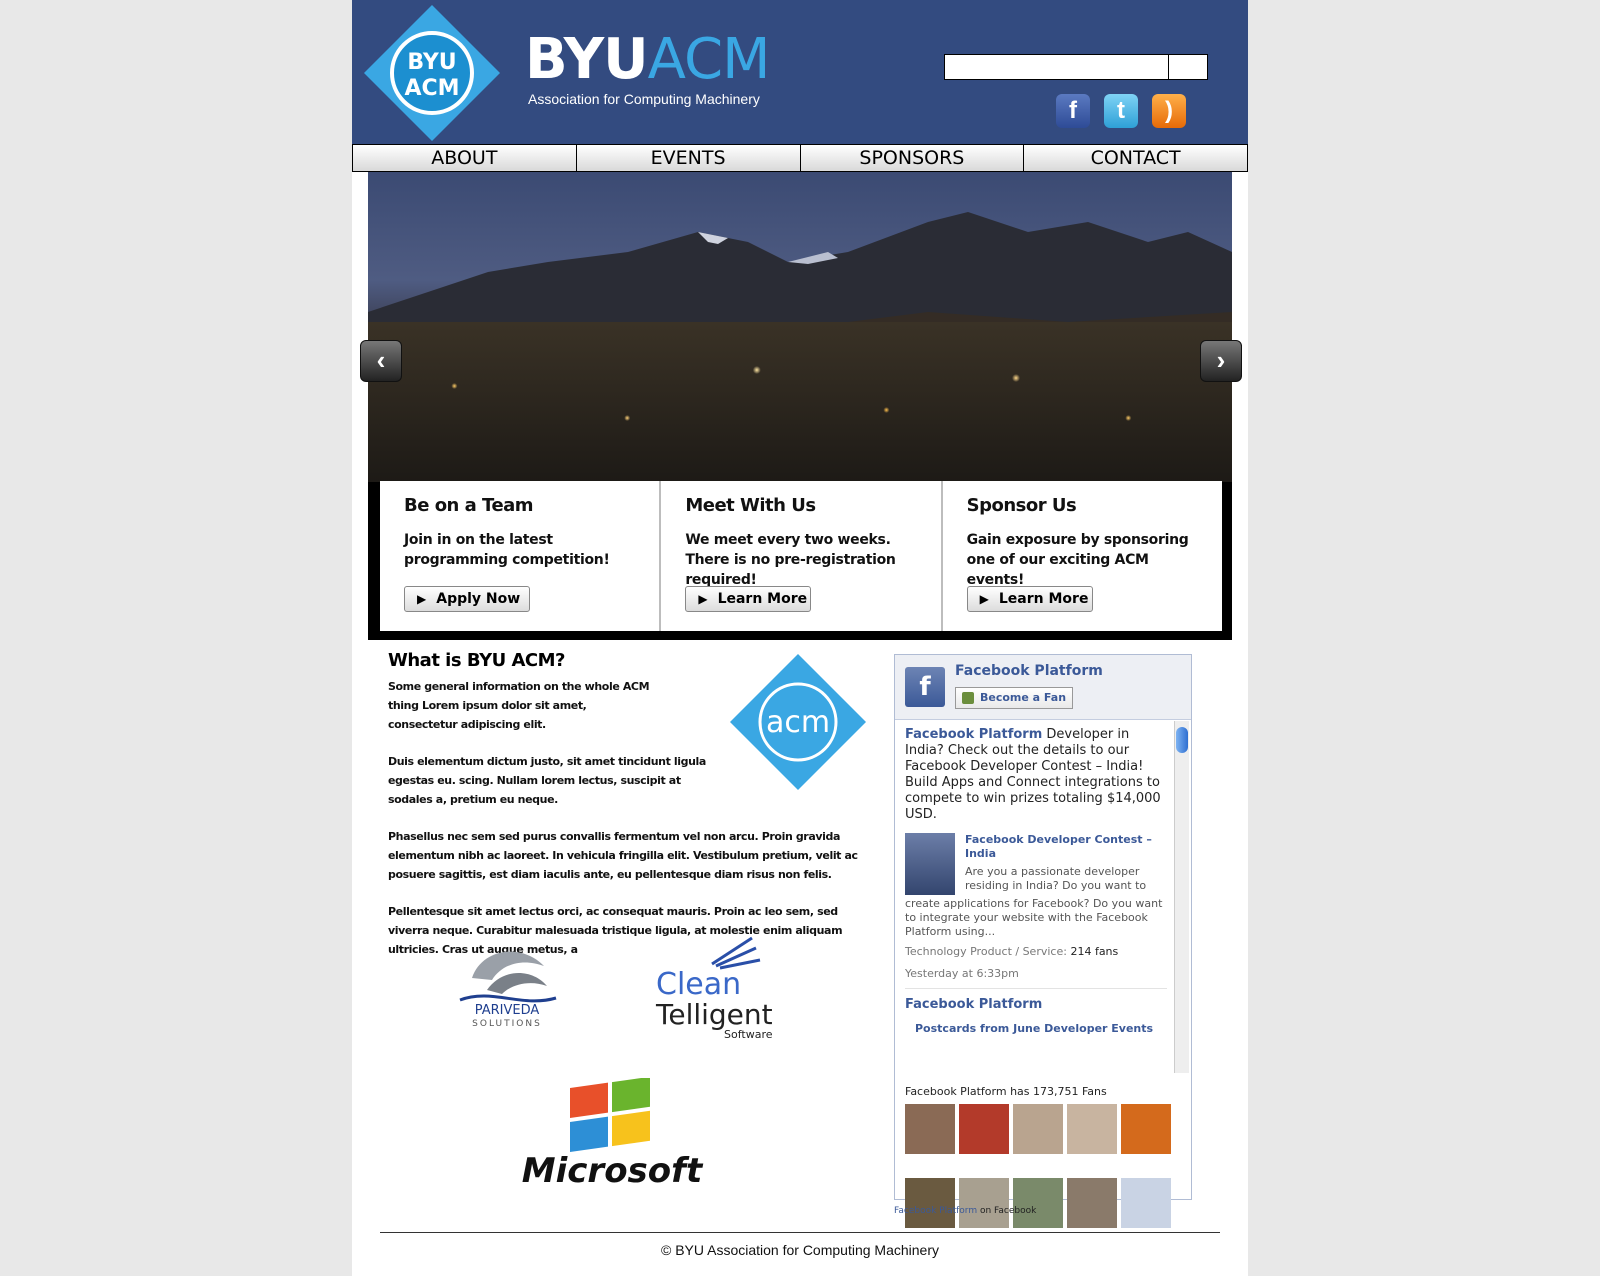 This screenshot has width=1600, height=1276. I want to click on card-title: Meet With Us, so click(750, 505).